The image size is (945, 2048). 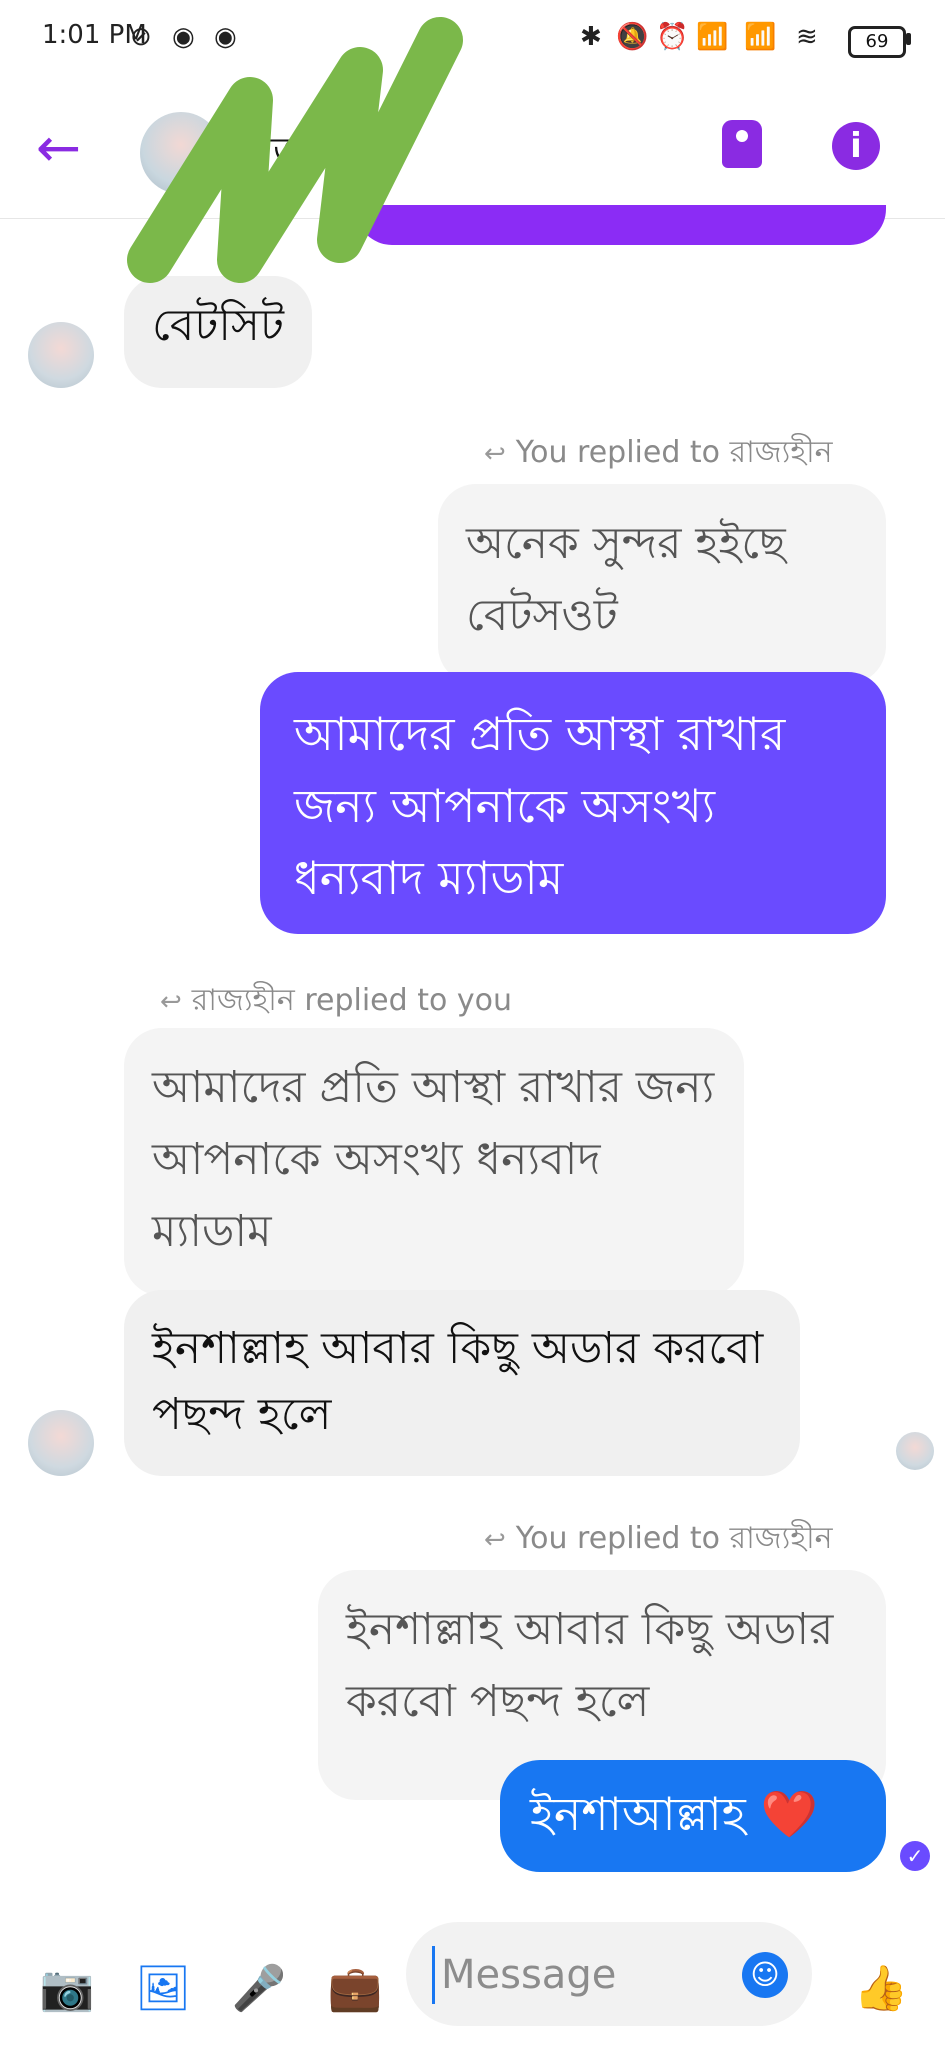 I want to click on briefcase-icon: 💼, so click(x=355, y=1989).